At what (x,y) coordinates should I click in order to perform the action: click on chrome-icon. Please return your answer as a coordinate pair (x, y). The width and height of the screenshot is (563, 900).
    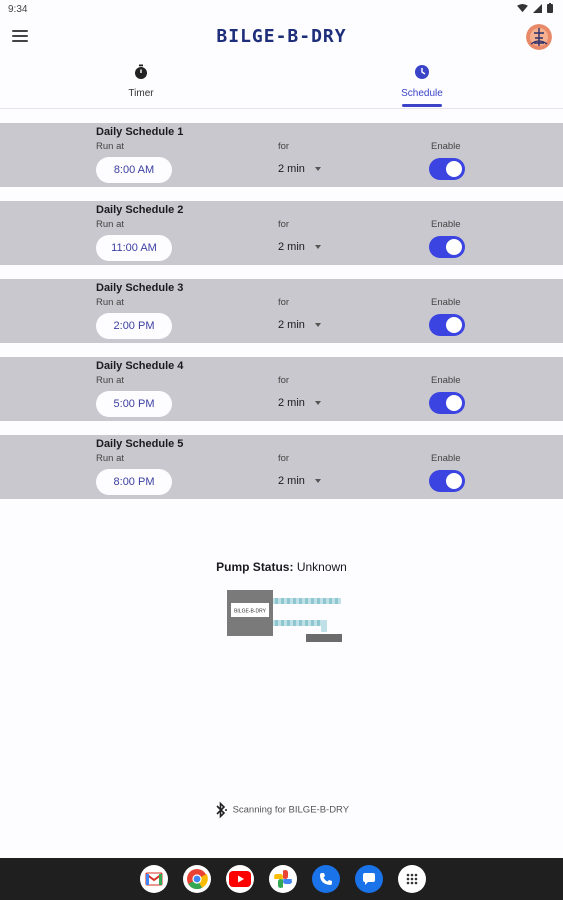
    Looking at the image, I should click on (197, 879).